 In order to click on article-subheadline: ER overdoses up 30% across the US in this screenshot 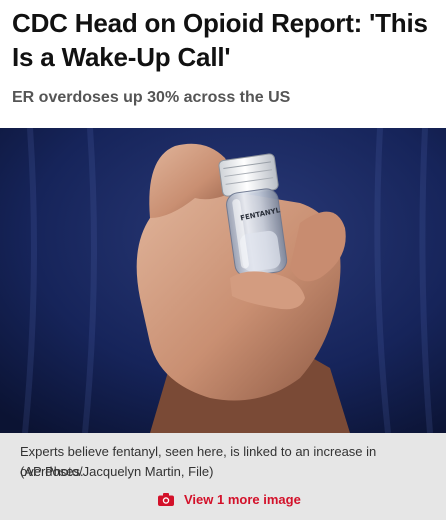, I will do `click(151, 97)`.